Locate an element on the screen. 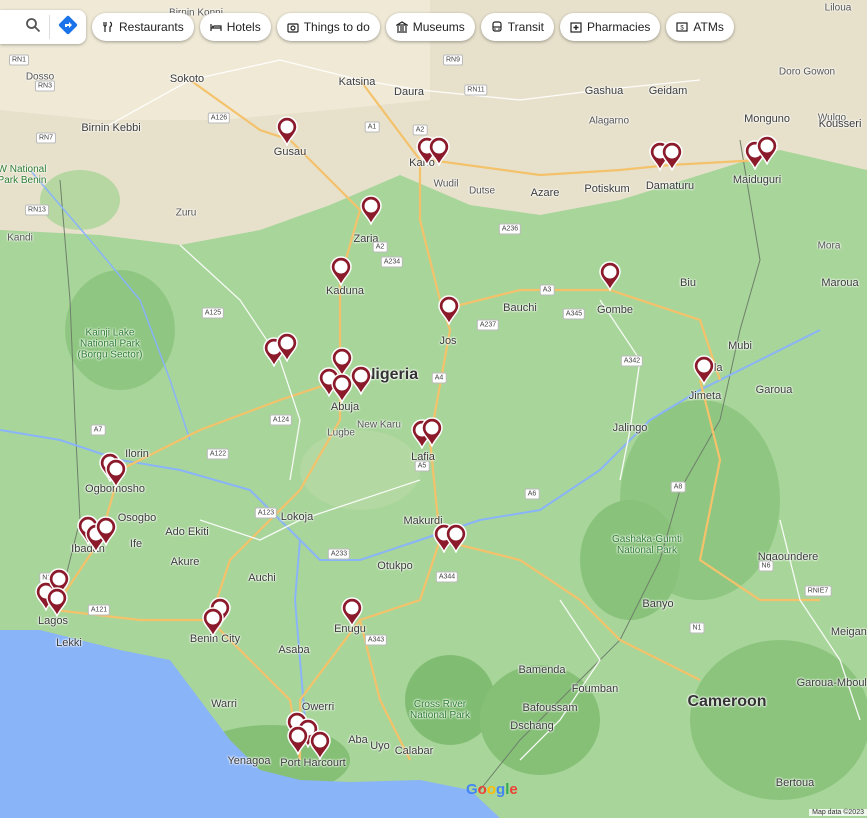 Image resolution: width=867 pixels, height=818 pixels. place-label-birnin-kebbi: Birnin Kebbi is located at coordinates (110, 128).